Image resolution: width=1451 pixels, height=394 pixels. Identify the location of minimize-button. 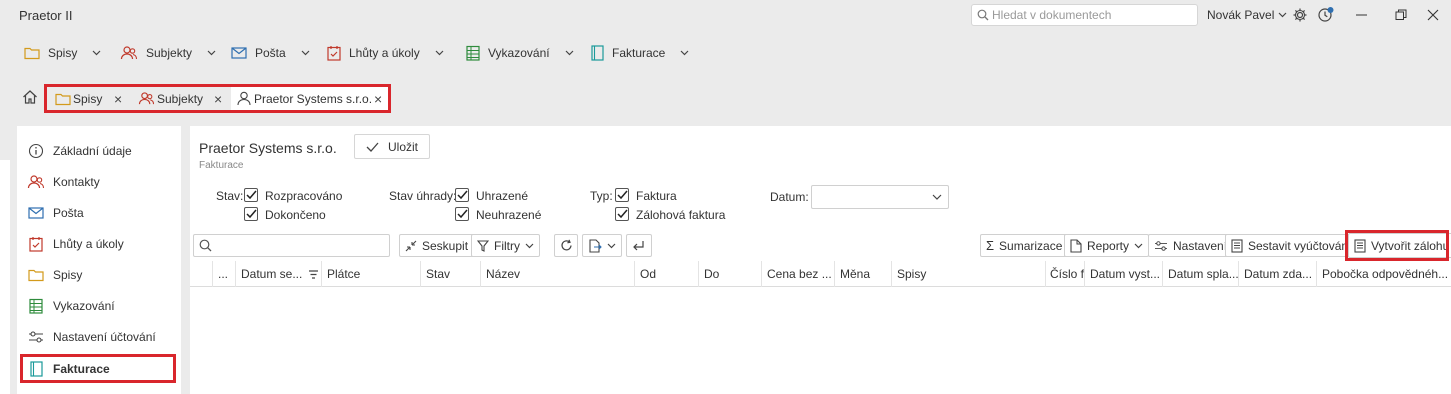
(1362, 15).